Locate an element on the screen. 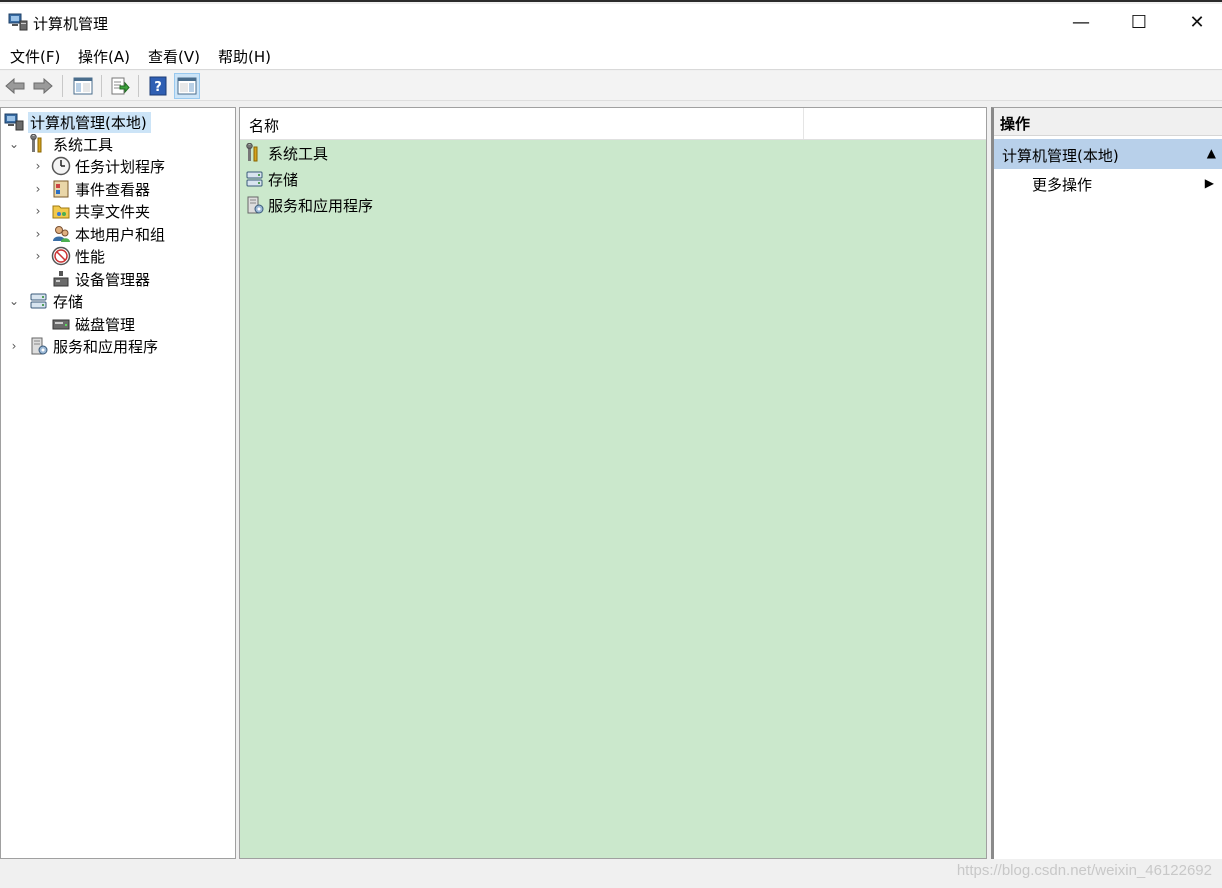  show-hide-action-pane-icon is located at coordinates (187, 86).